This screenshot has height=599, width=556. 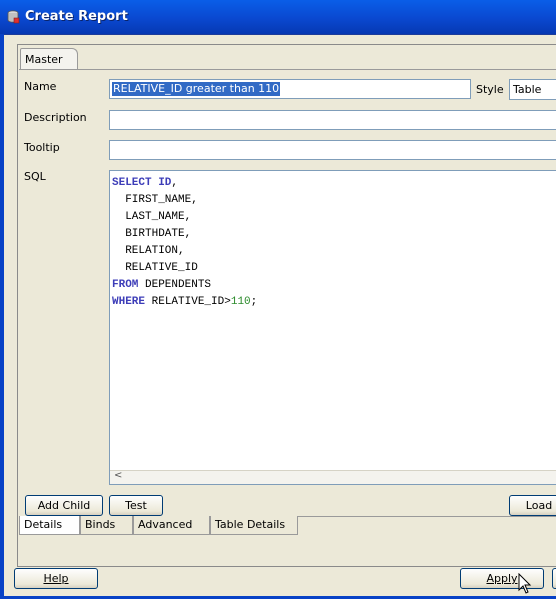 I want to click on sql-text: LAST_NAME,, so click(x=152, y=217).